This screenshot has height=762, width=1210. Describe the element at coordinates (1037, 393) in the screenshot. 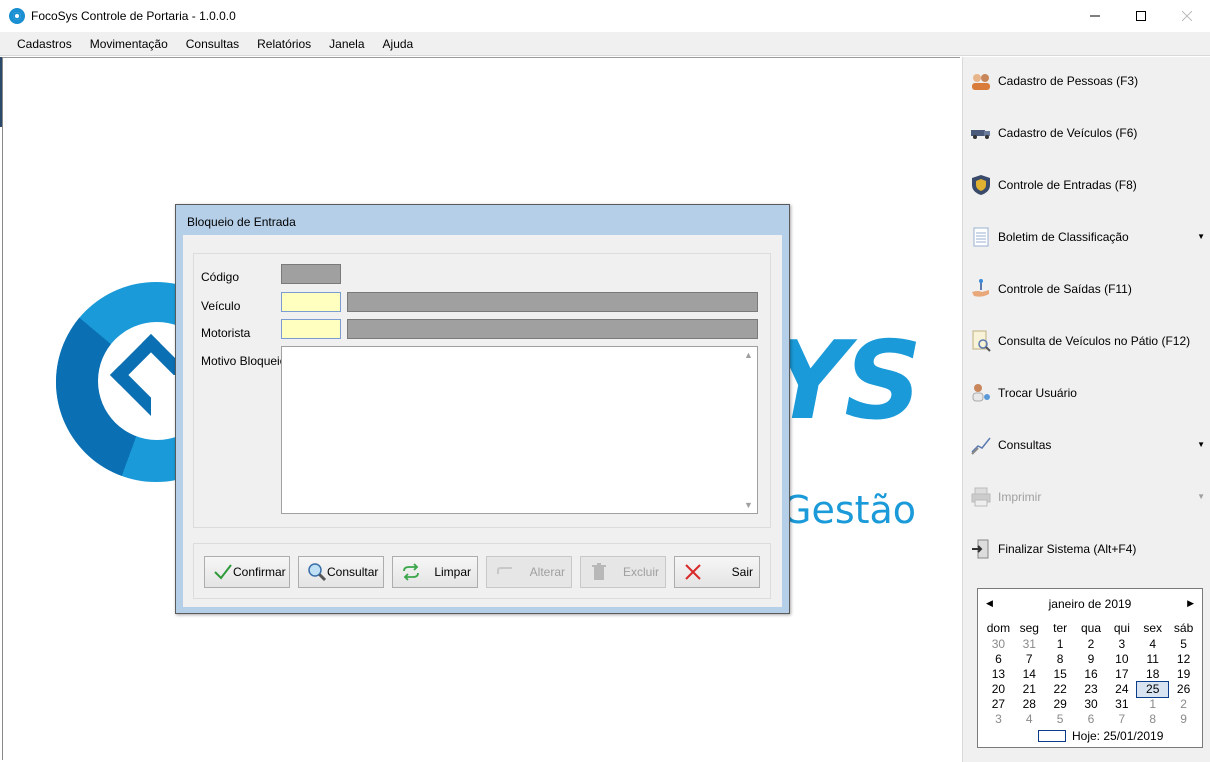

I see `sidebar-item-label: Trocar Usuário` at that location.